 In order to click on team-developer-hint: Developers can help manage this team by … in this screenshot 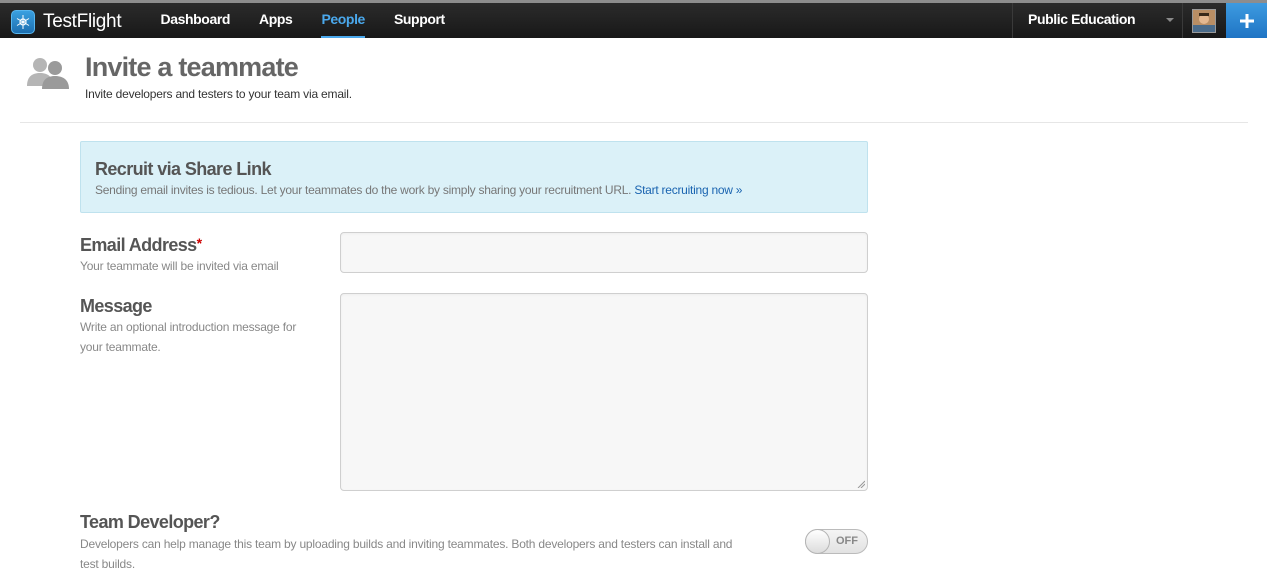, I will do `click(406, 554)`.